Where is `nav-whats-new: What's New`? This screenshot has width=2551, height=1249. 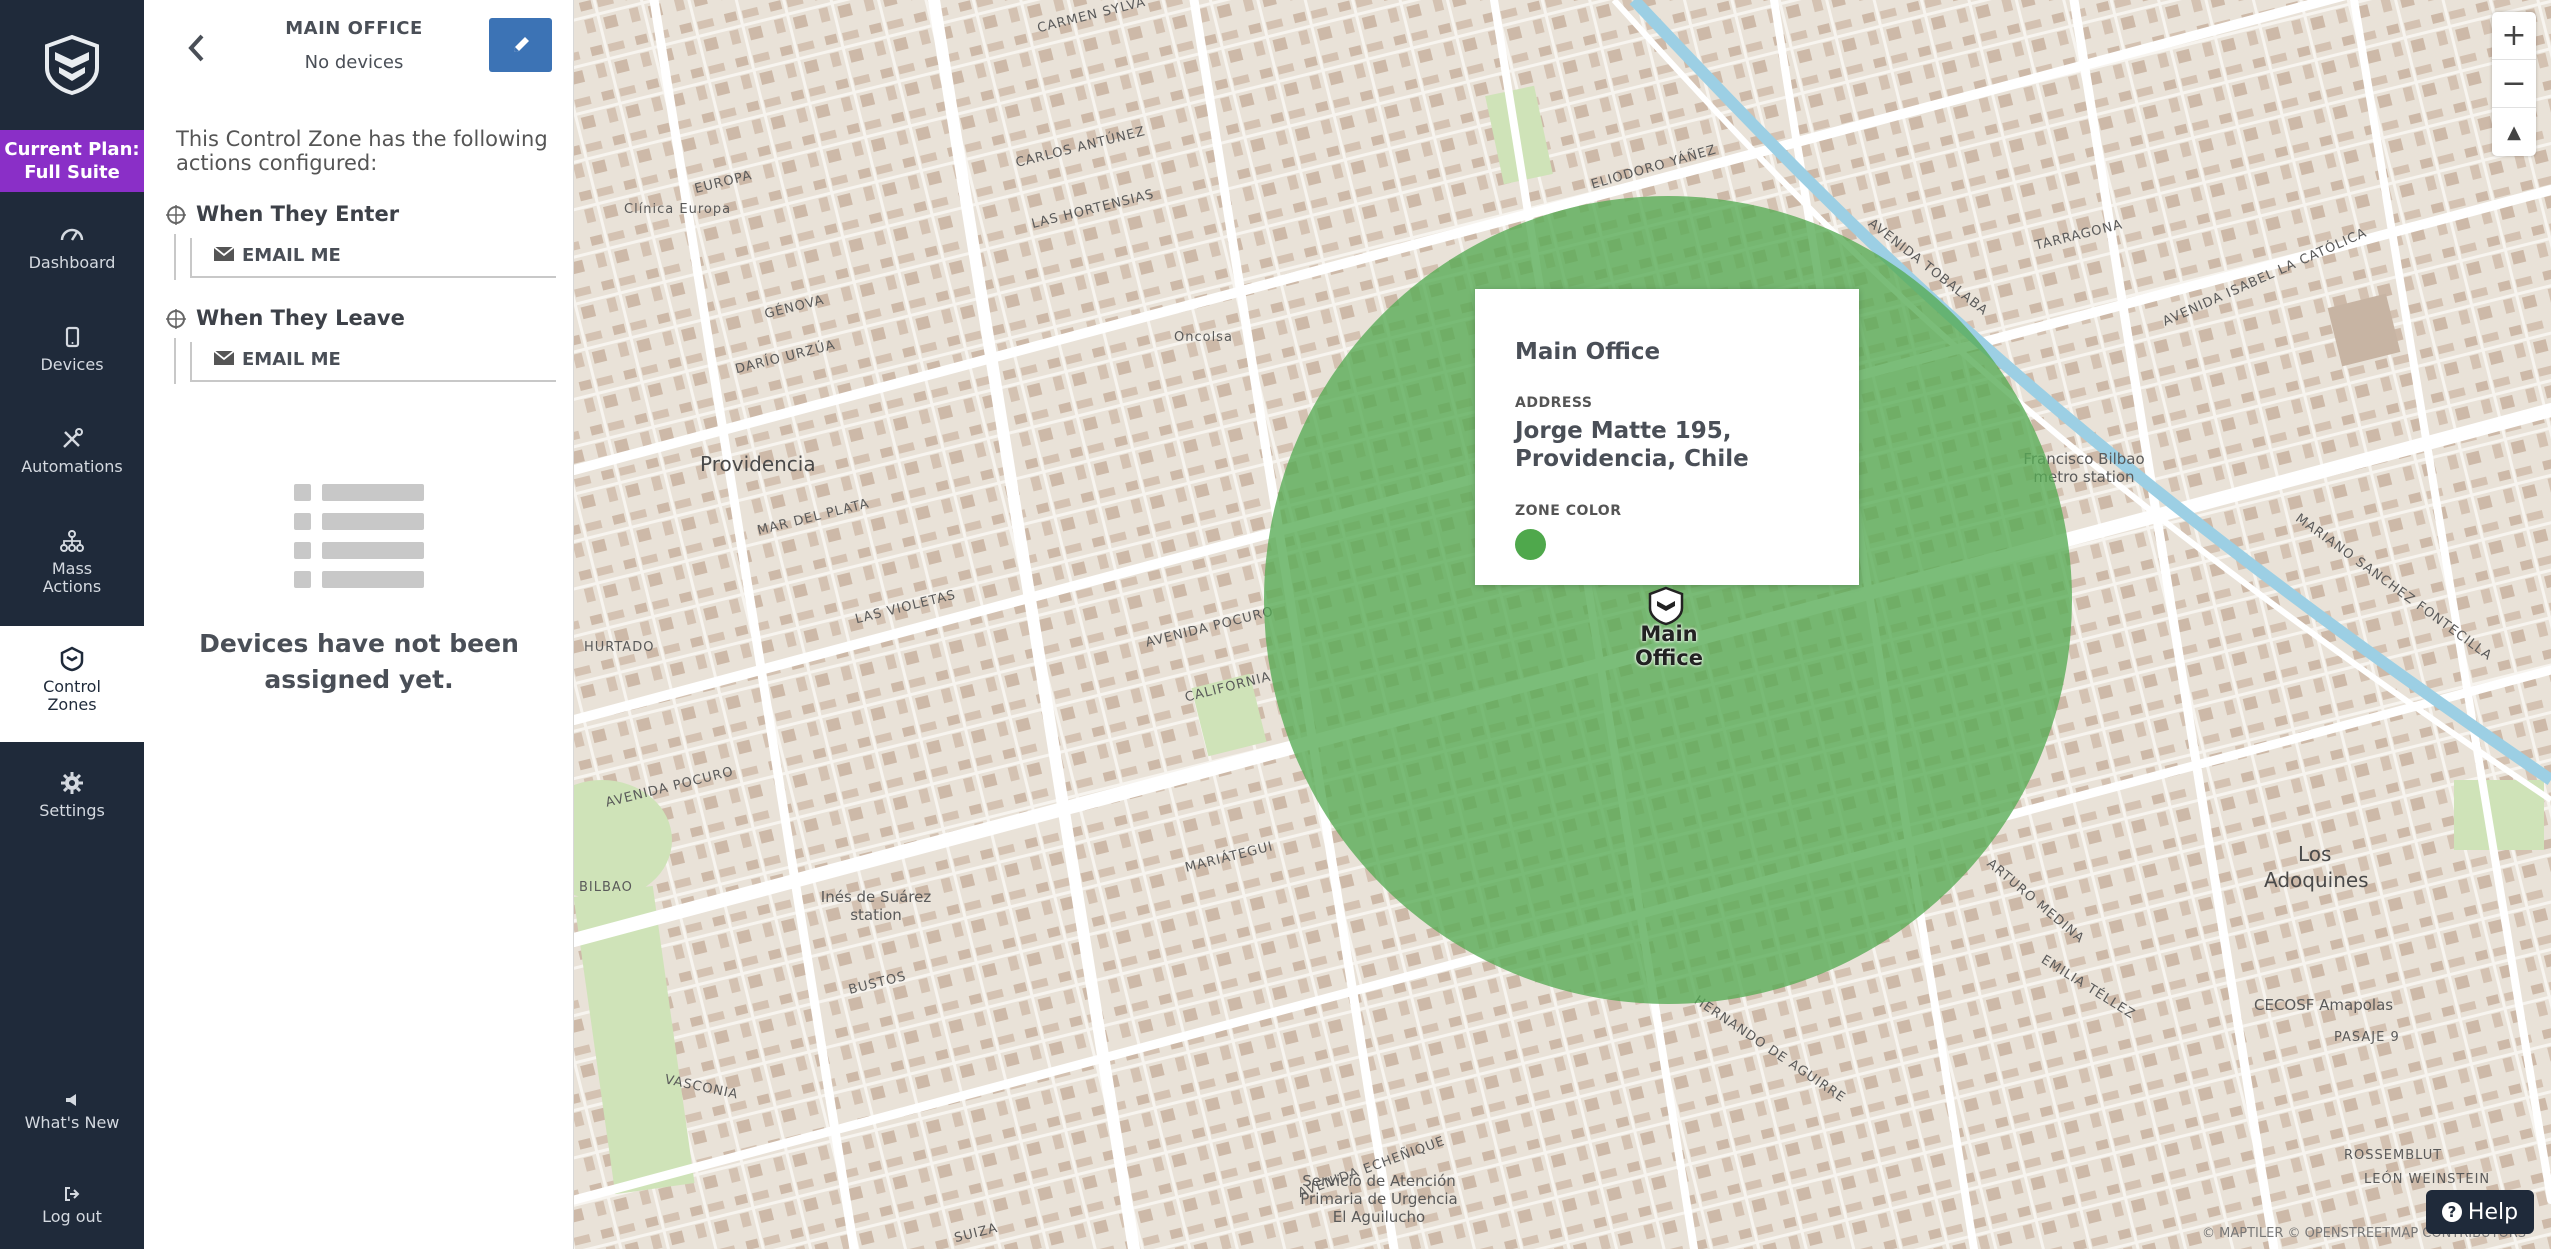 nav-whats-new: What's New is located at coordinates (72, 1115).